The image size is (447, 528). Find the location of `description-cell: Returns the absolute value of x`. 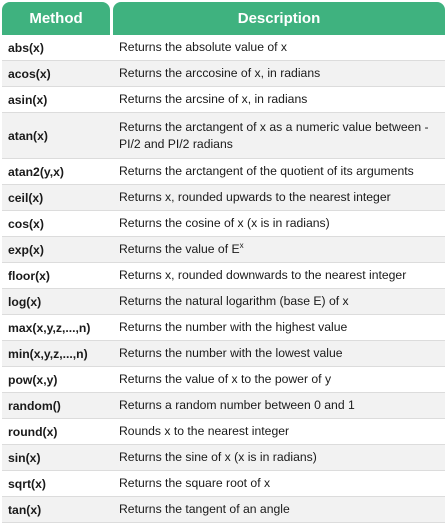

description-cell: Returns the absolute value of x is located at coordinates (203, 47).